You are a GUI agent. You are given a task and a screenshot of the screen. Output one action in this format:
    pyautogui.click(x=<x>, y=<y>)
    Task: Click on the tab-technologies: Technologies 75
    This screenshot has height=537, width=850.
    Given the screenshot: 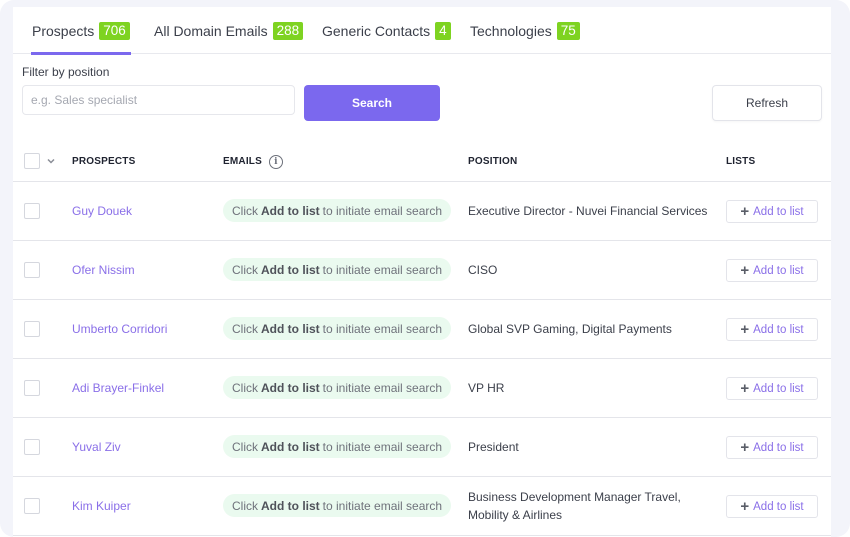 What is the action you would take?
    pyautogui.click(x=525, y=30)
    